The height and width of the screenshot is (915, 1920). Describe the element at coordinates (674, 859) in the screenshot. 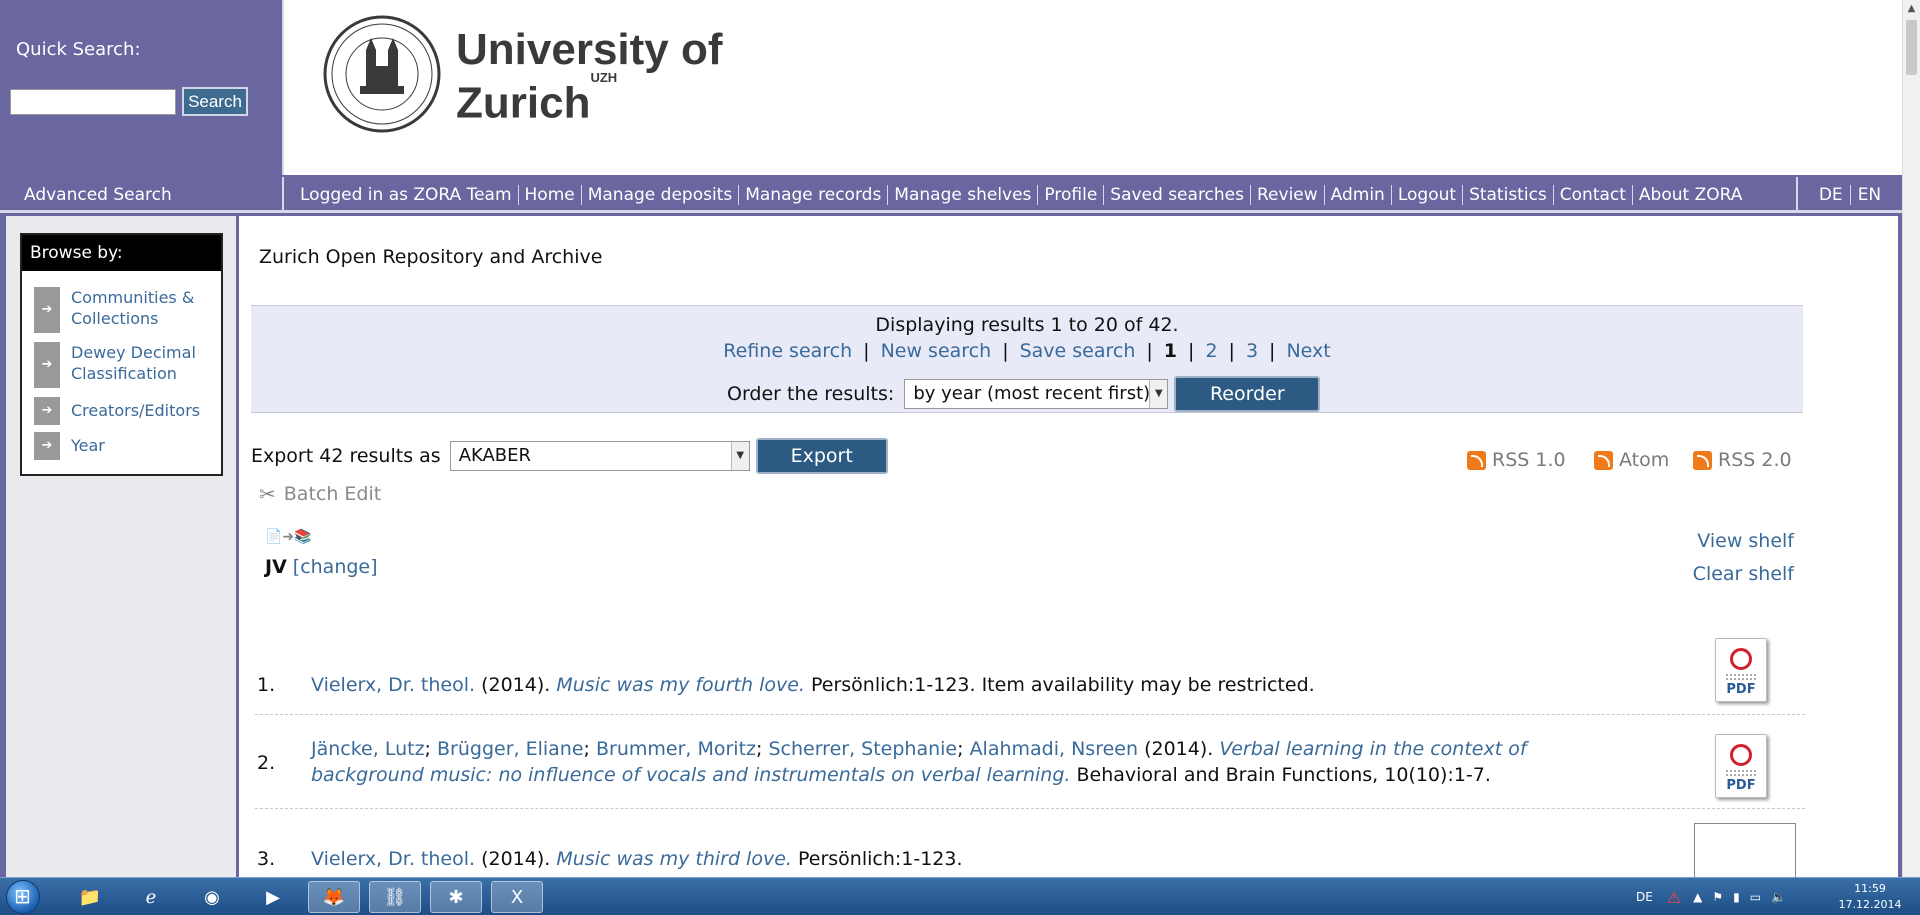

I see `result-title-link: Music was my third love.` at that location.